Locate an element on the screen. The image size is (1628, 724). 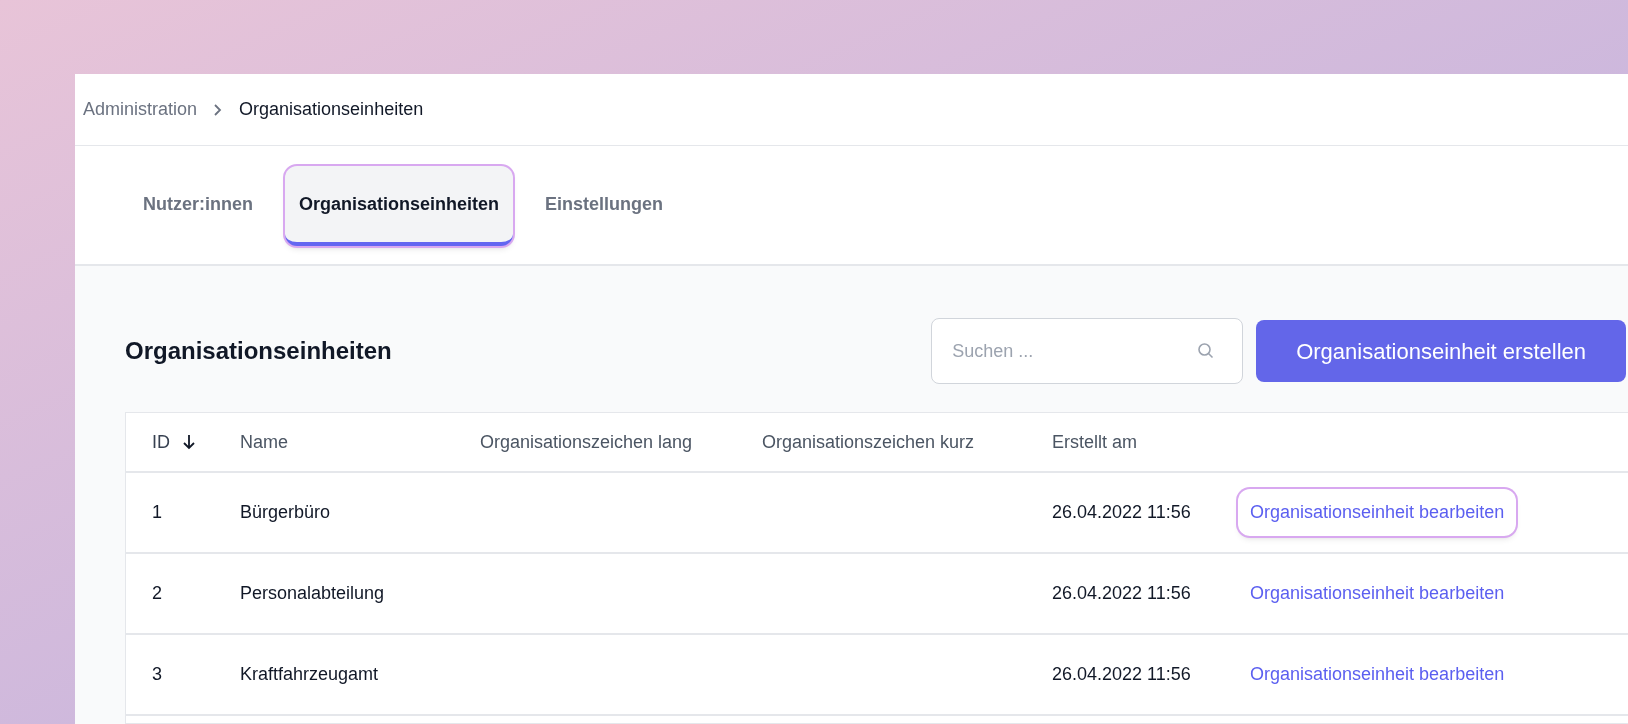
table-cell: 1 is located at coordinates (157, 512).